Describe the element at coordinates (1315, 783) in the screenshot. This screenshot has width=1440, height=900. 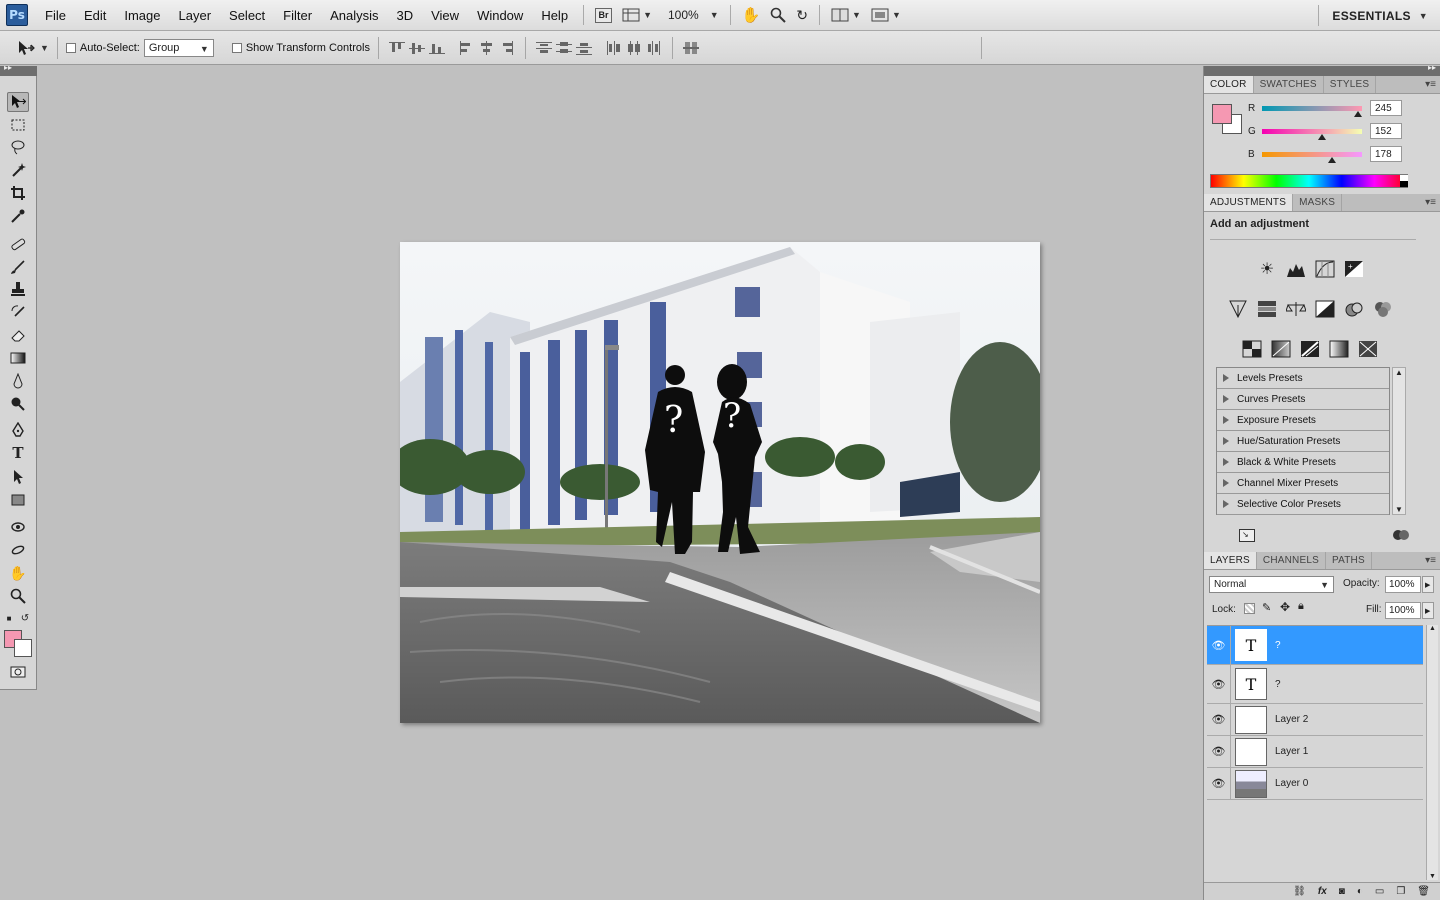
I see `layer-row-layer-0: 👁︎ Layer 0` at that location.